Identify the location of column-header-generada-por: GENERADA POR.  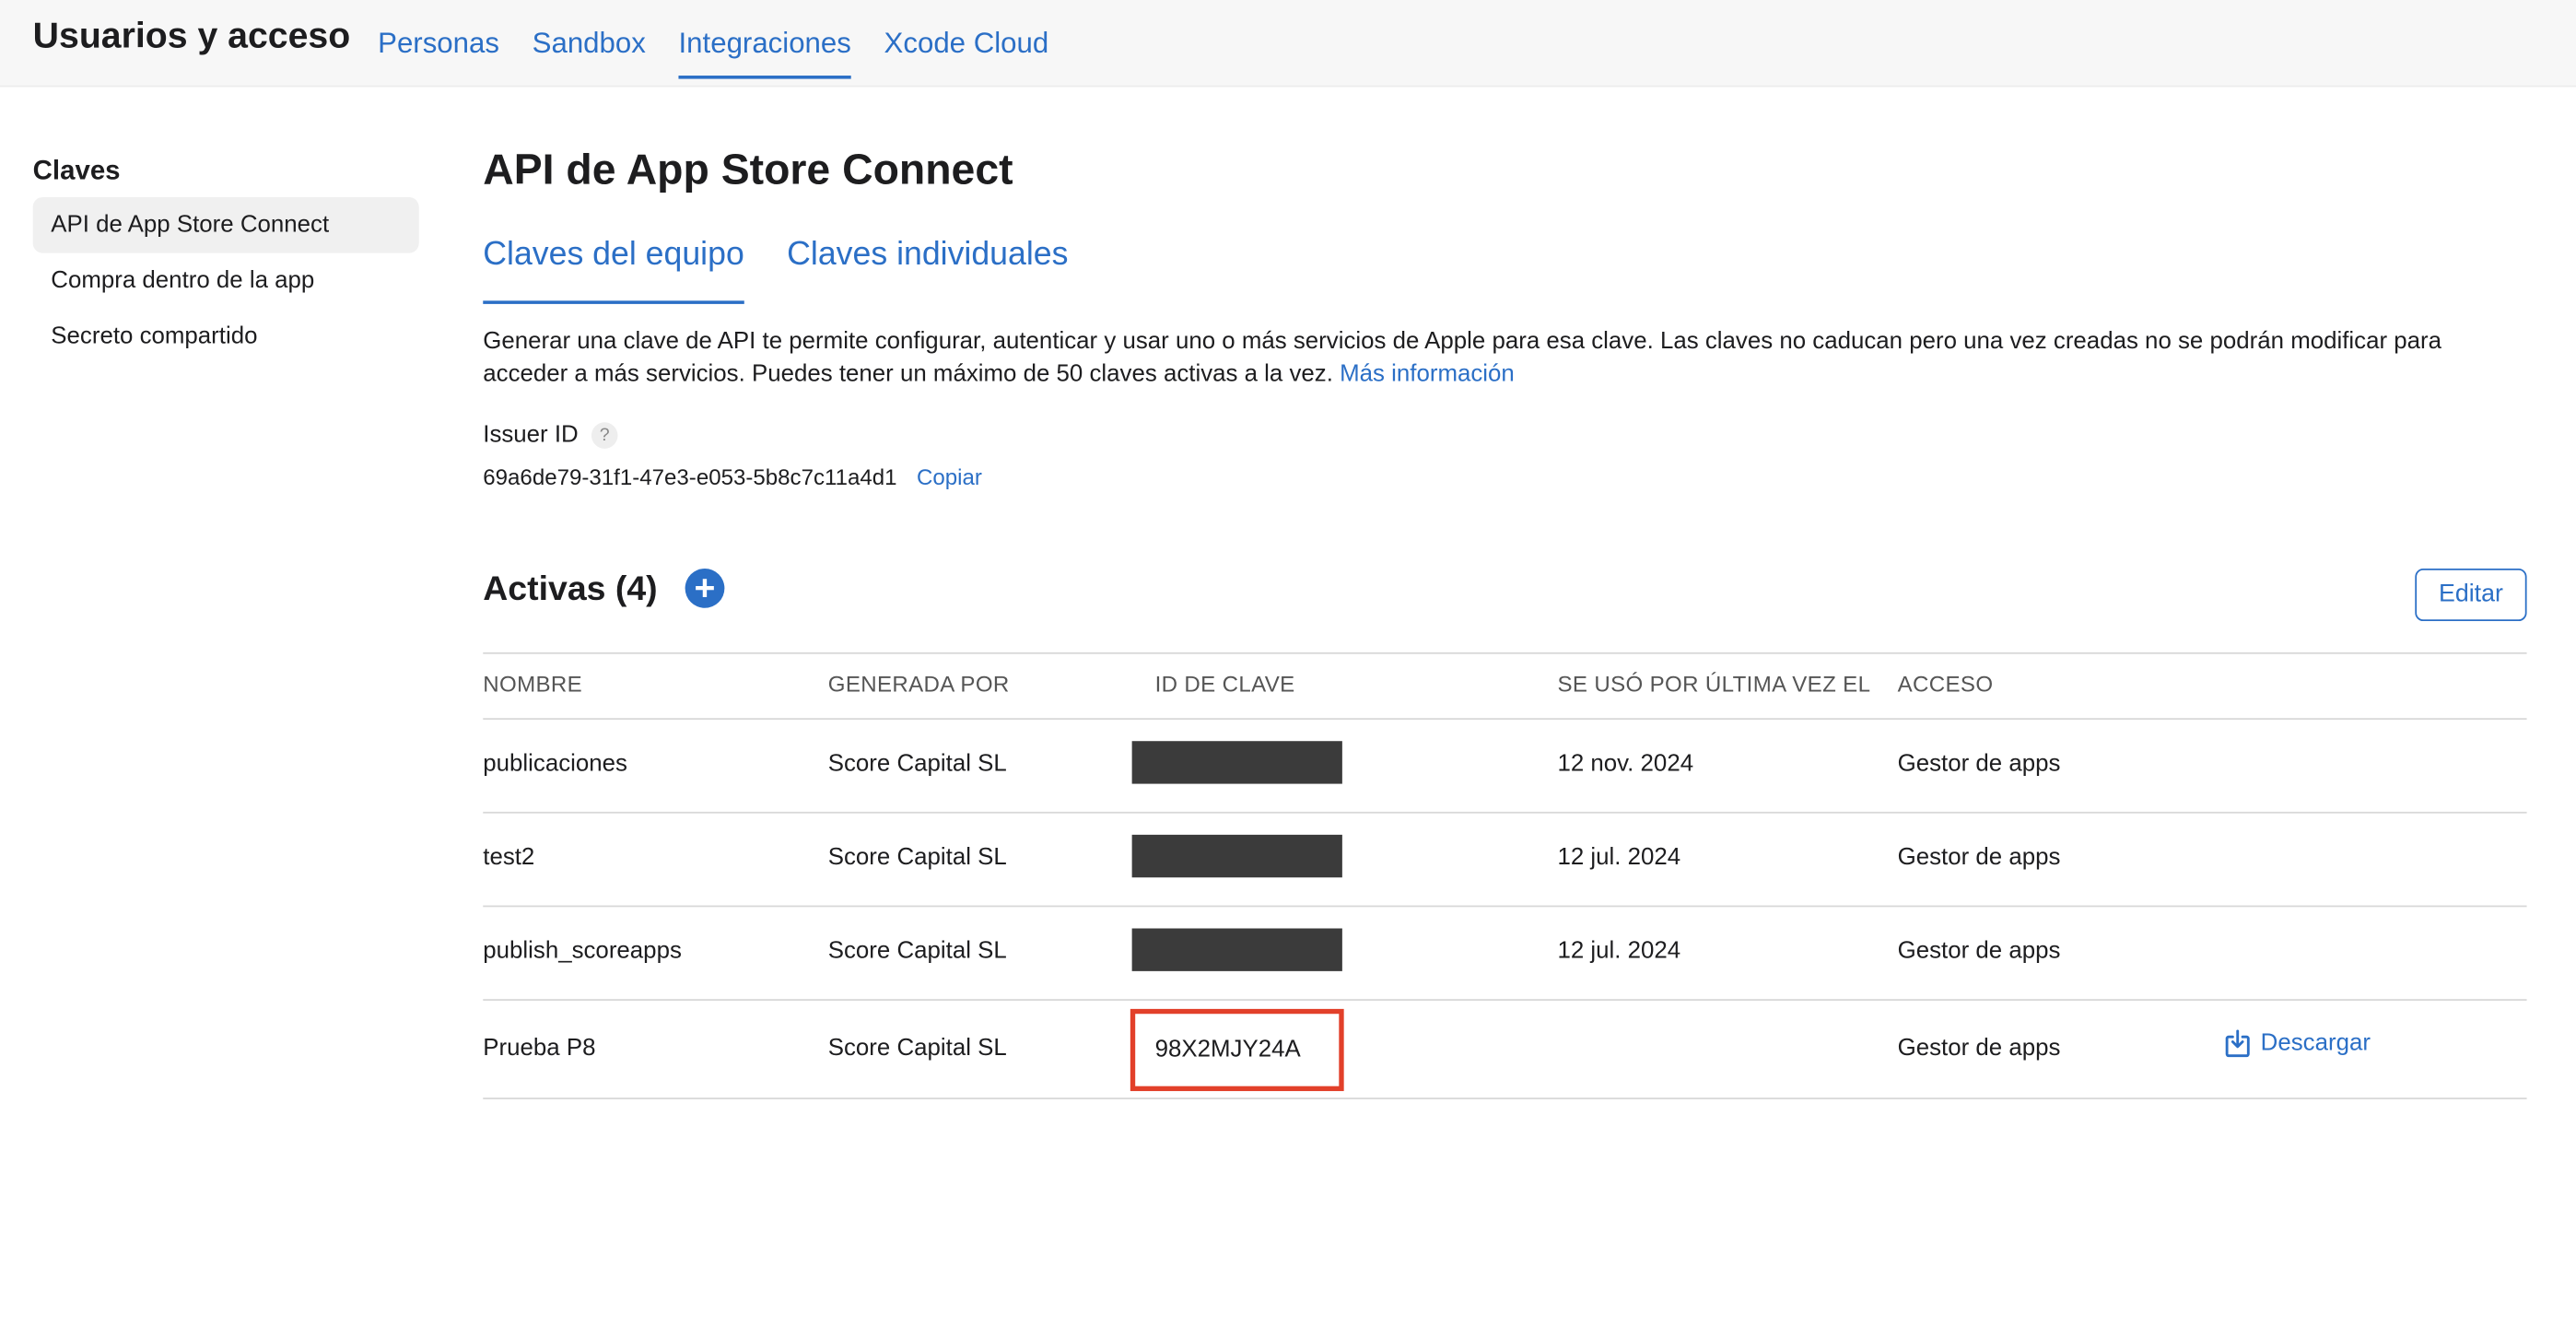
(918, 685).